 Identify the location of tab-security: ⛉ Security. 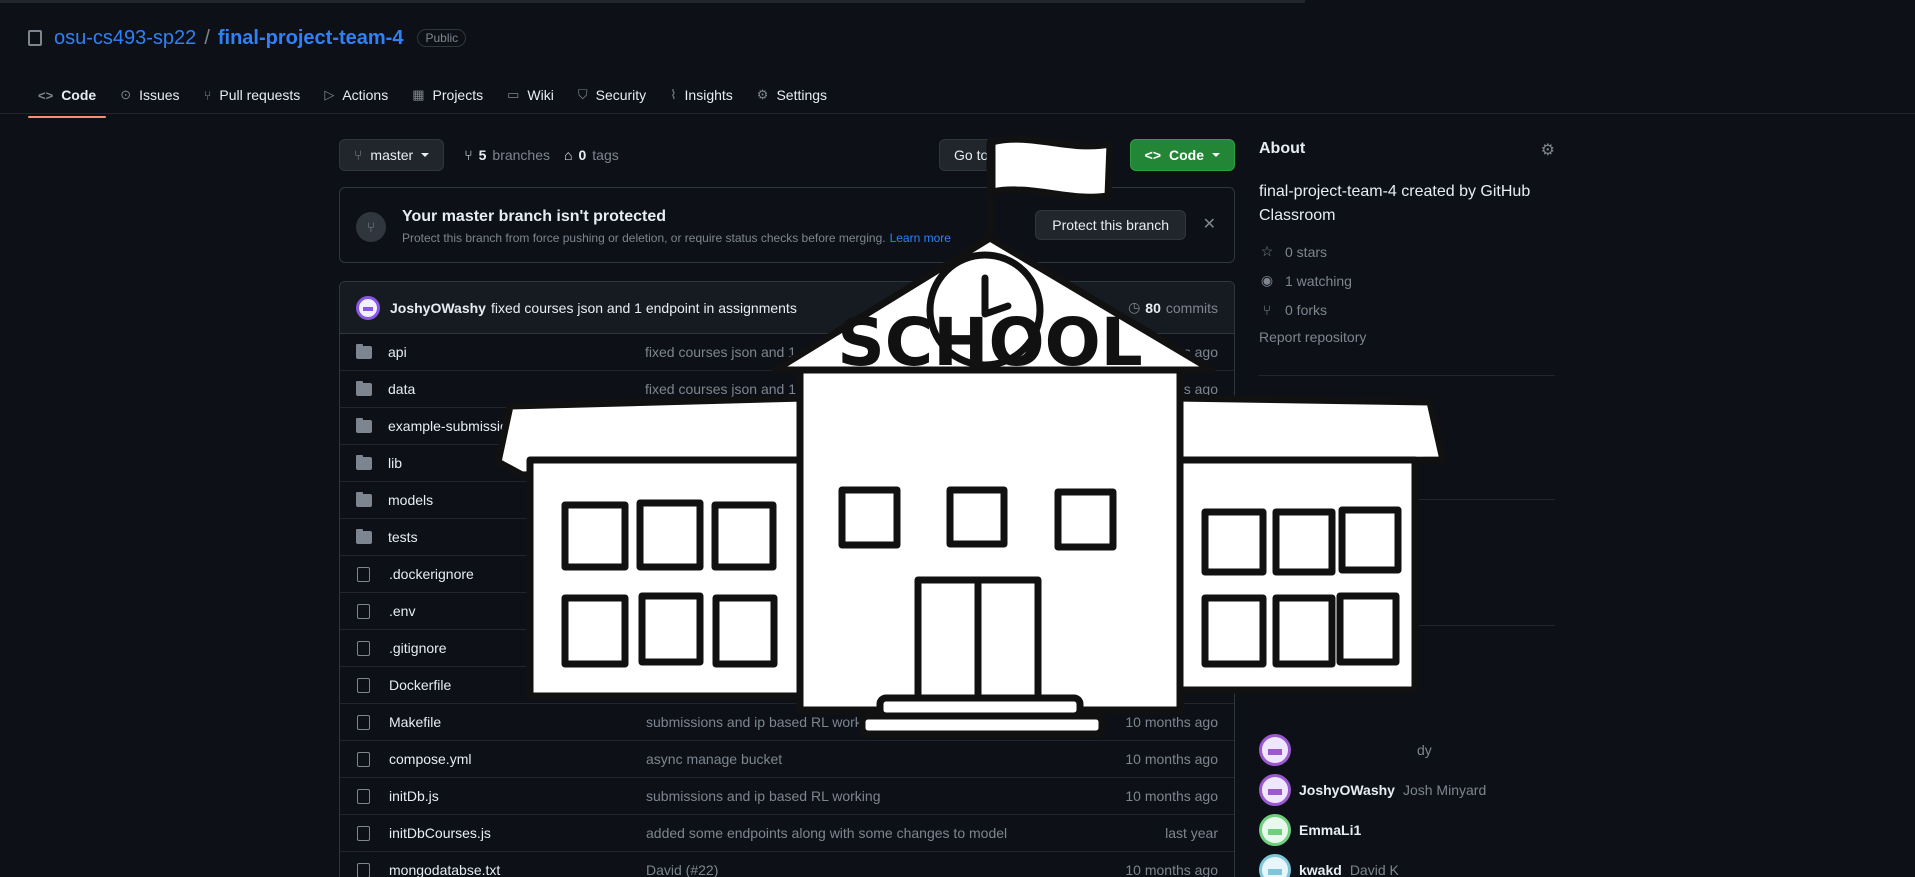
(612, 95).